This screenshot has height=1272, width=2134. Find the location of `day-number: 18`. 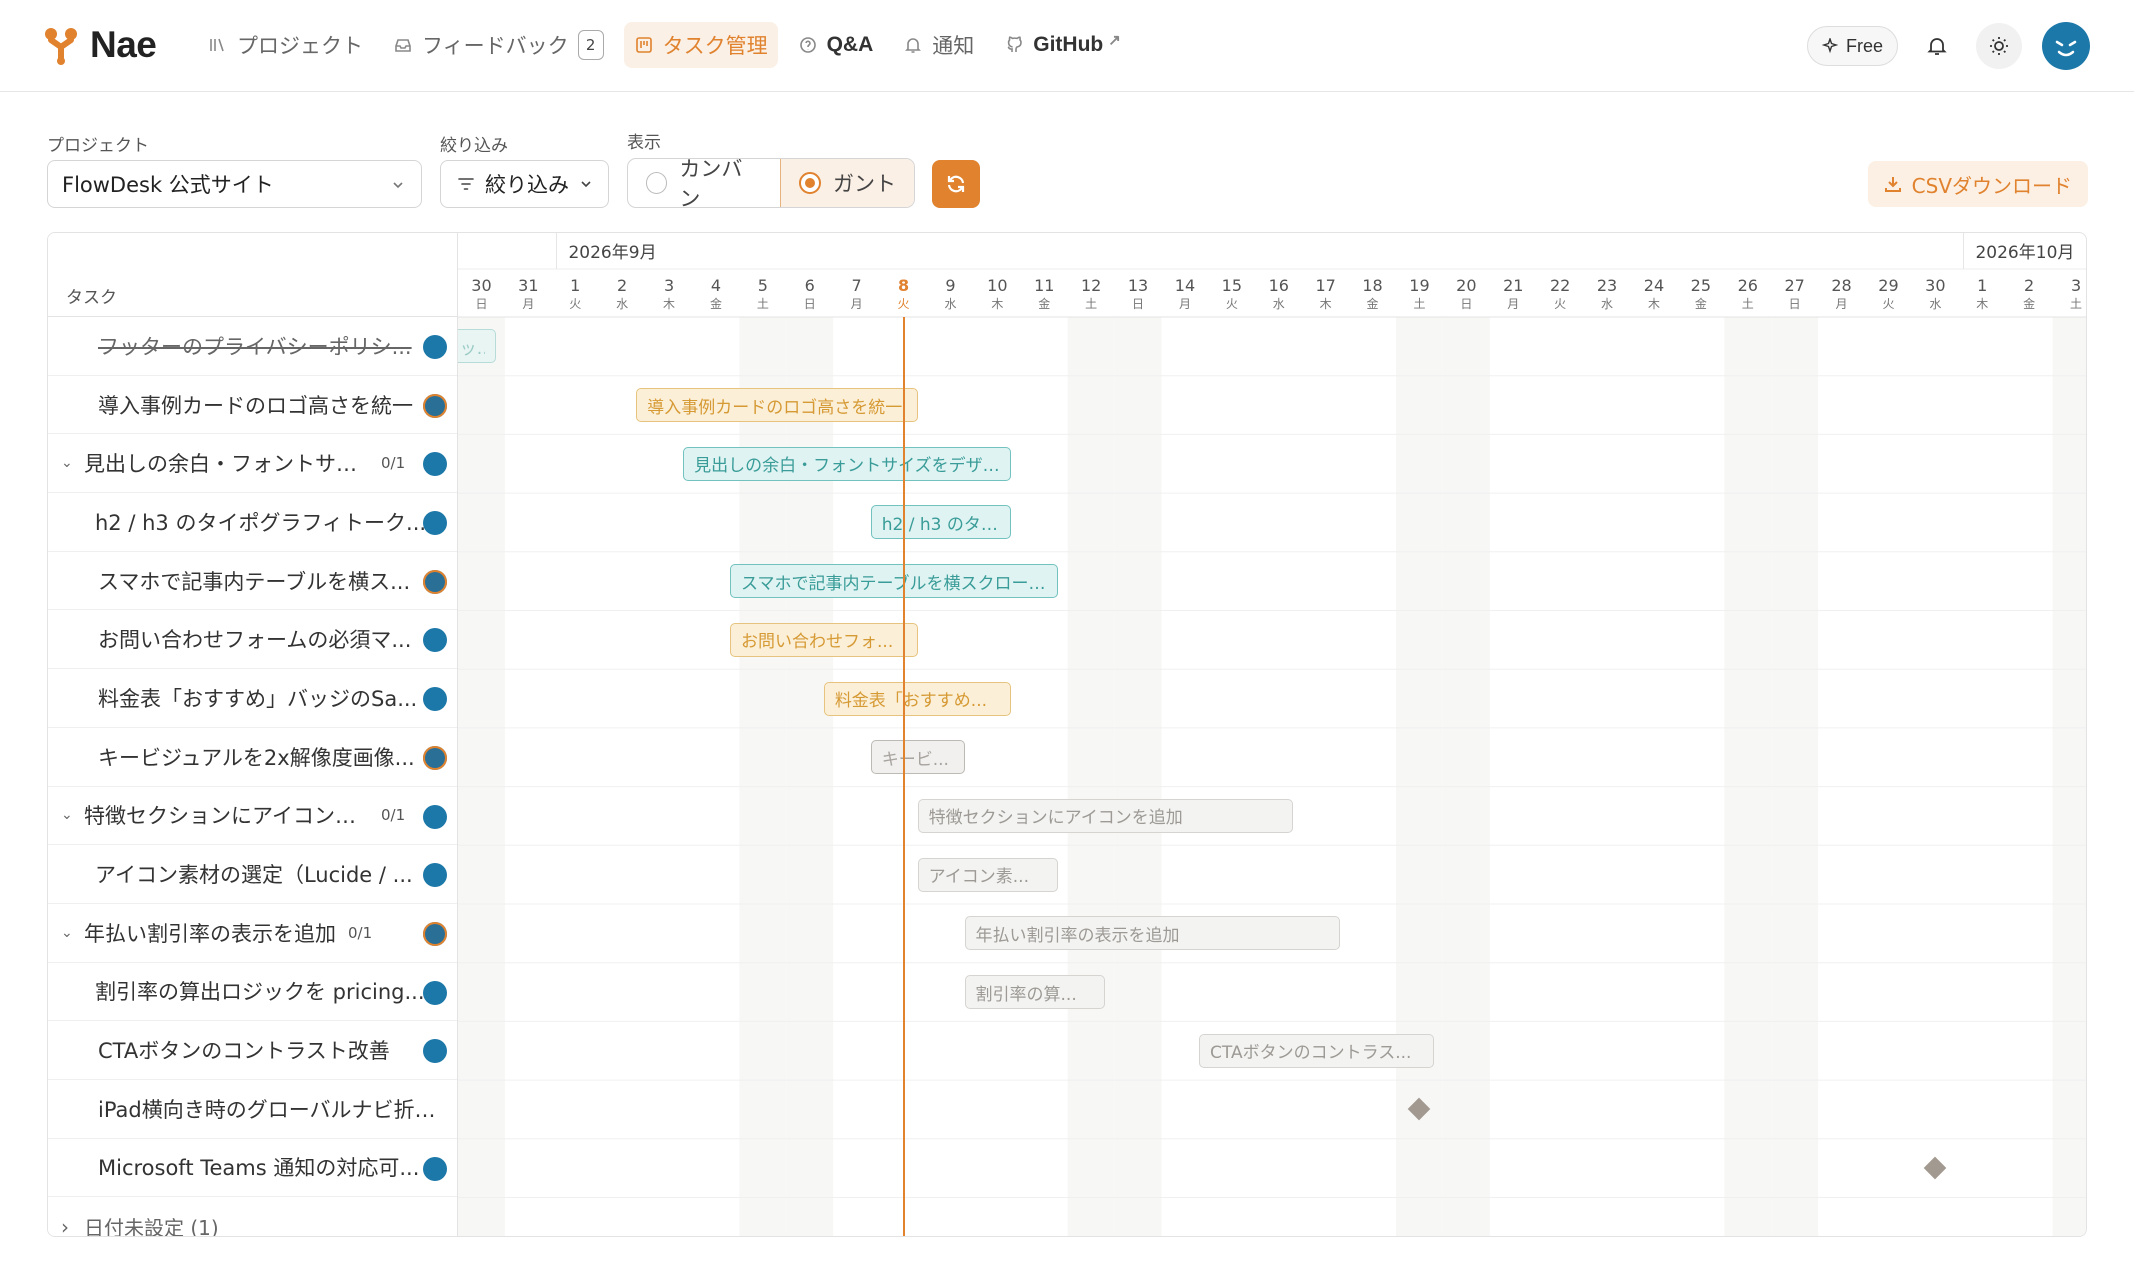

day-number: 18 is located at coordinates (1372, 285).